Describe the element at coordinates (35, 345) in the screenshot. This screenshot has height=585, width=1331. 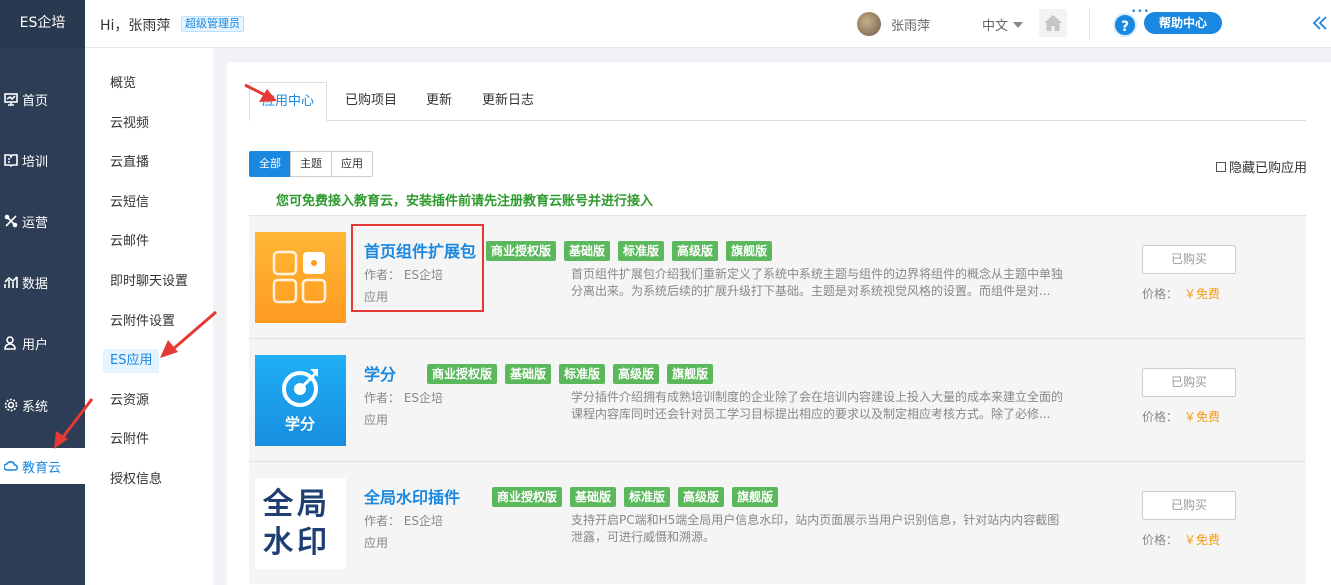
I see `nav-label: 用户` at that location.